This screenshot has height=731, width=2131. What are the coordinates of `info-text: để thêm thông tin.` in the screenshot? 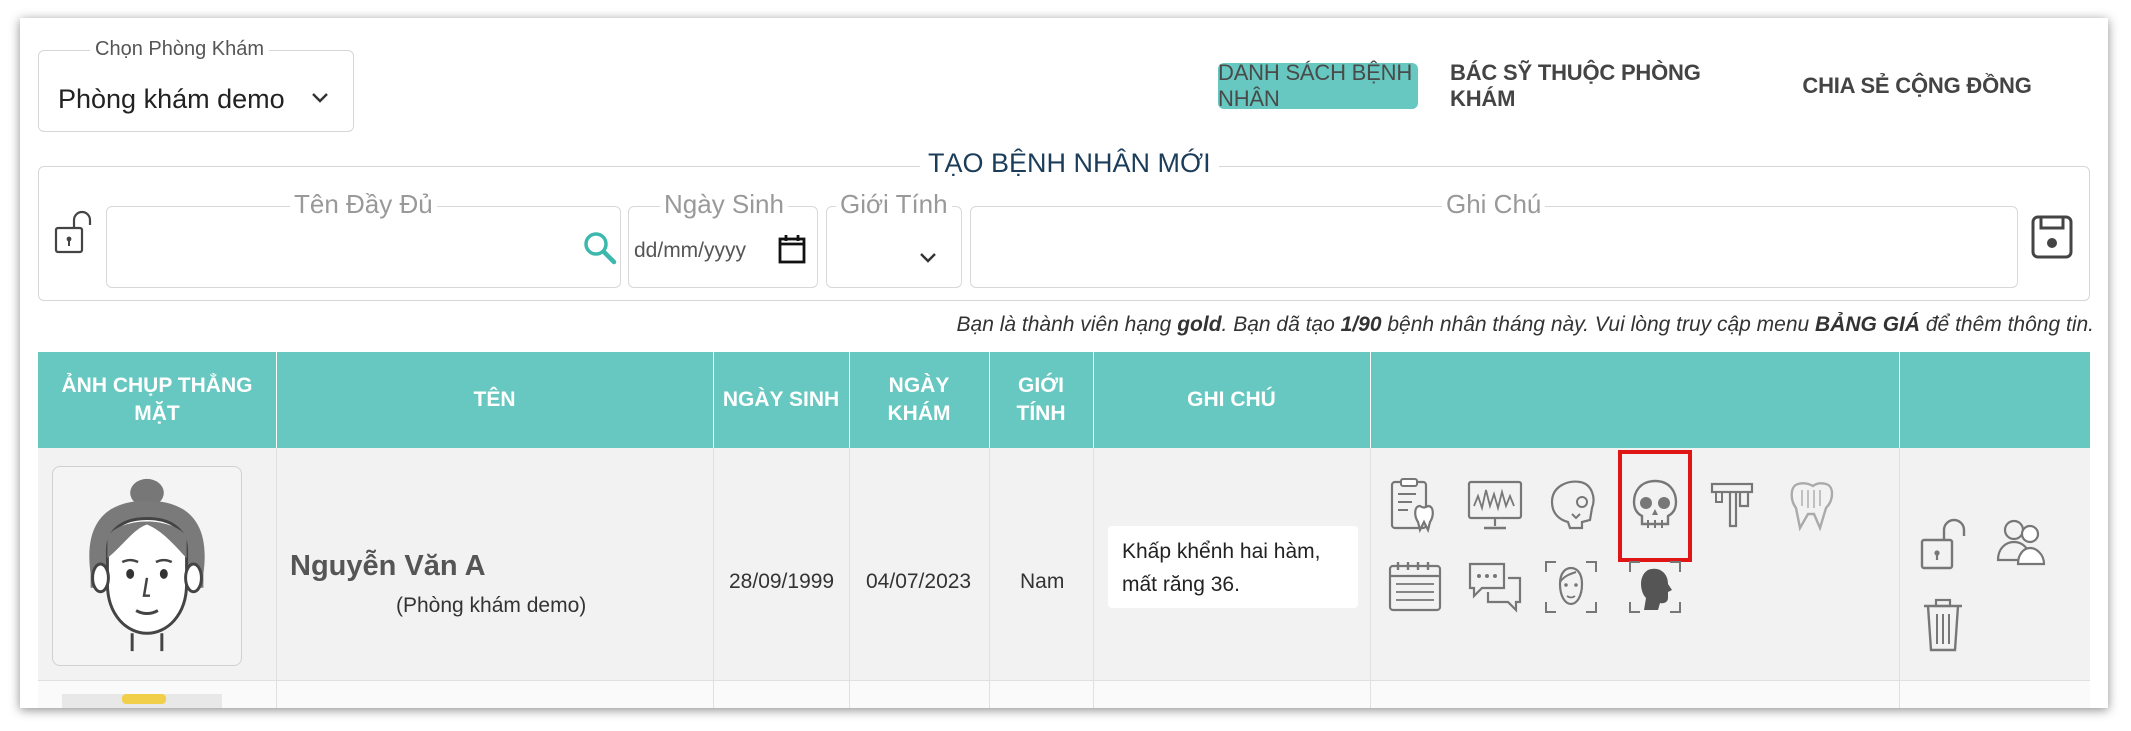 It's located at (2007, 324).